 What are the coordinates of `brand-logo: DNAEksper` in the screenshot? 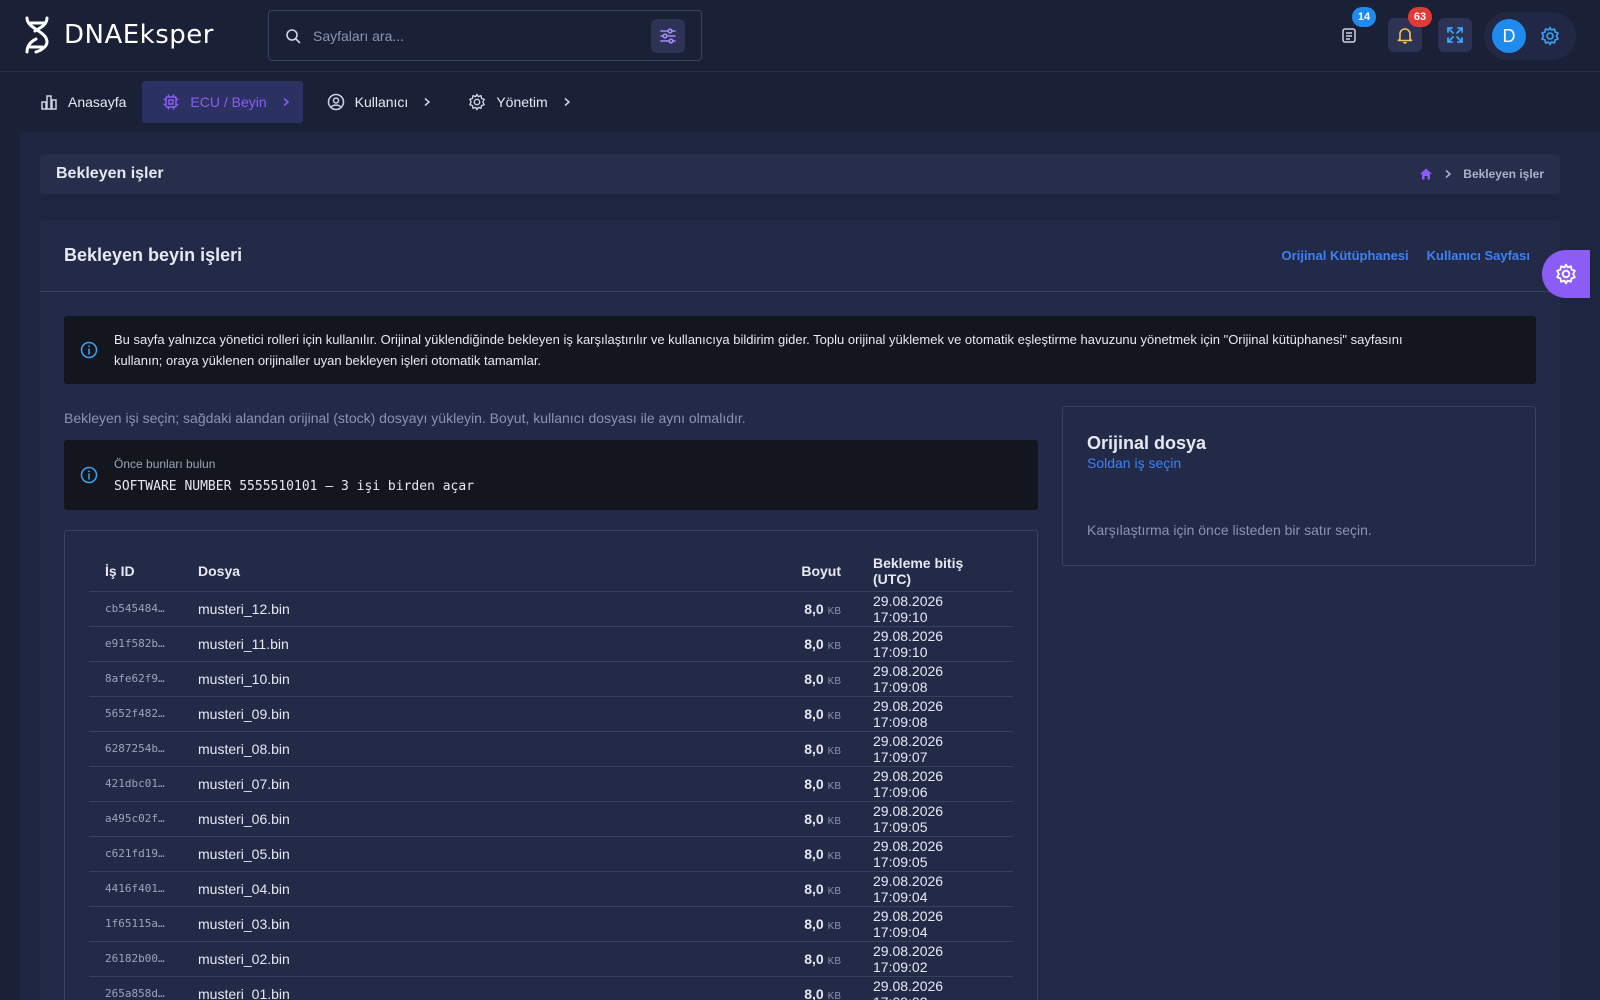 It's located at (118, 35).